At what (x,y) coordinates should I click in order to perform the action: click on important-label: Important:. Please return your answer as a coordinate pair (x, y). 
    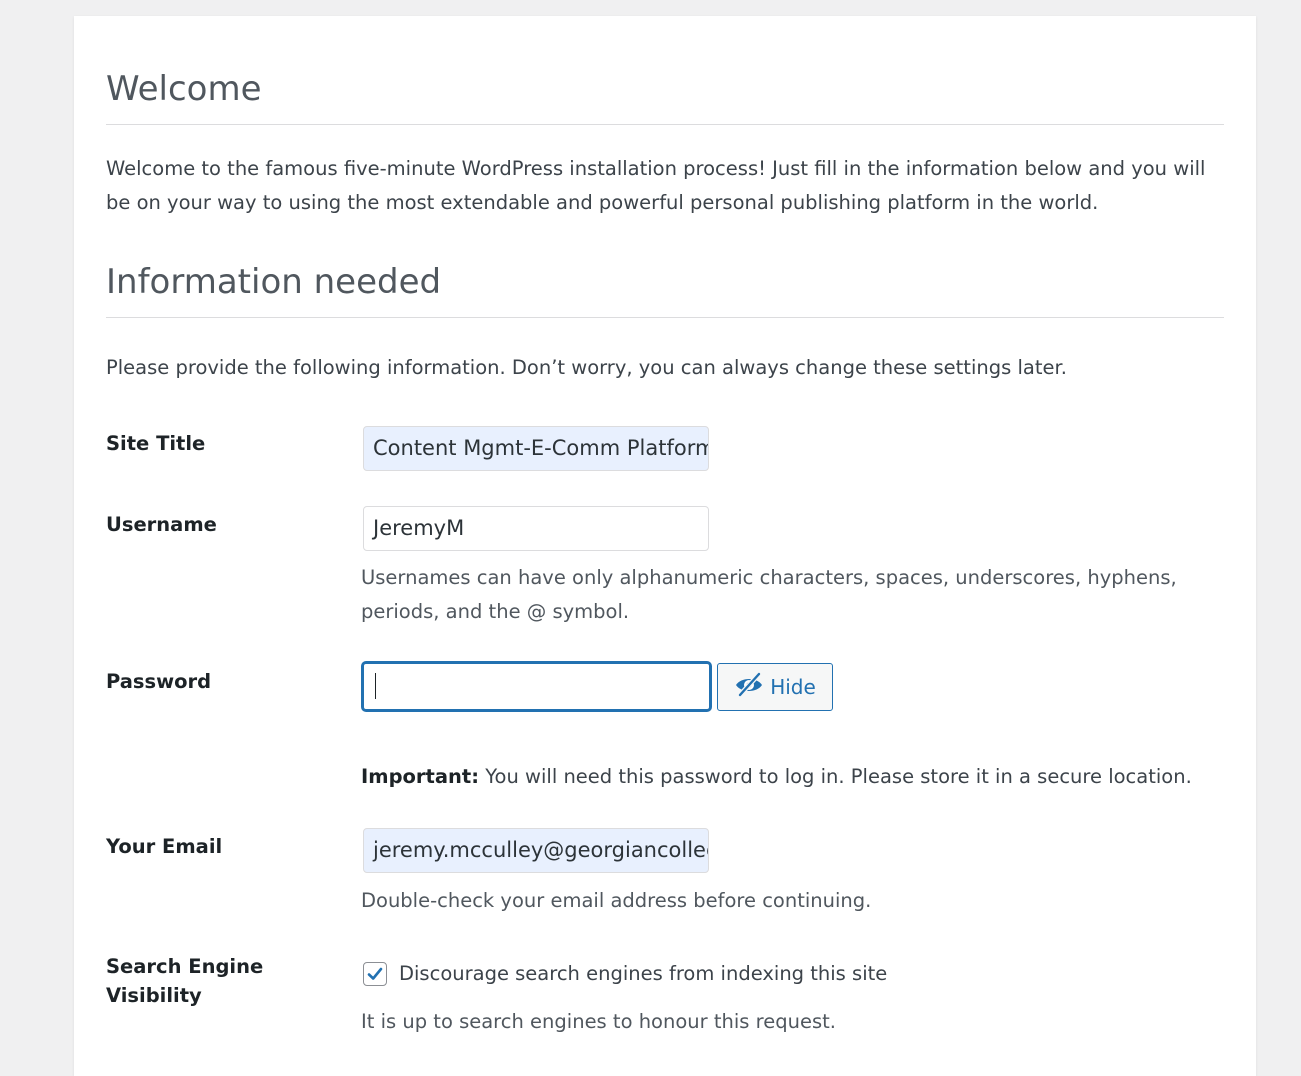
    Looking at the image, I should click on (420, 776).